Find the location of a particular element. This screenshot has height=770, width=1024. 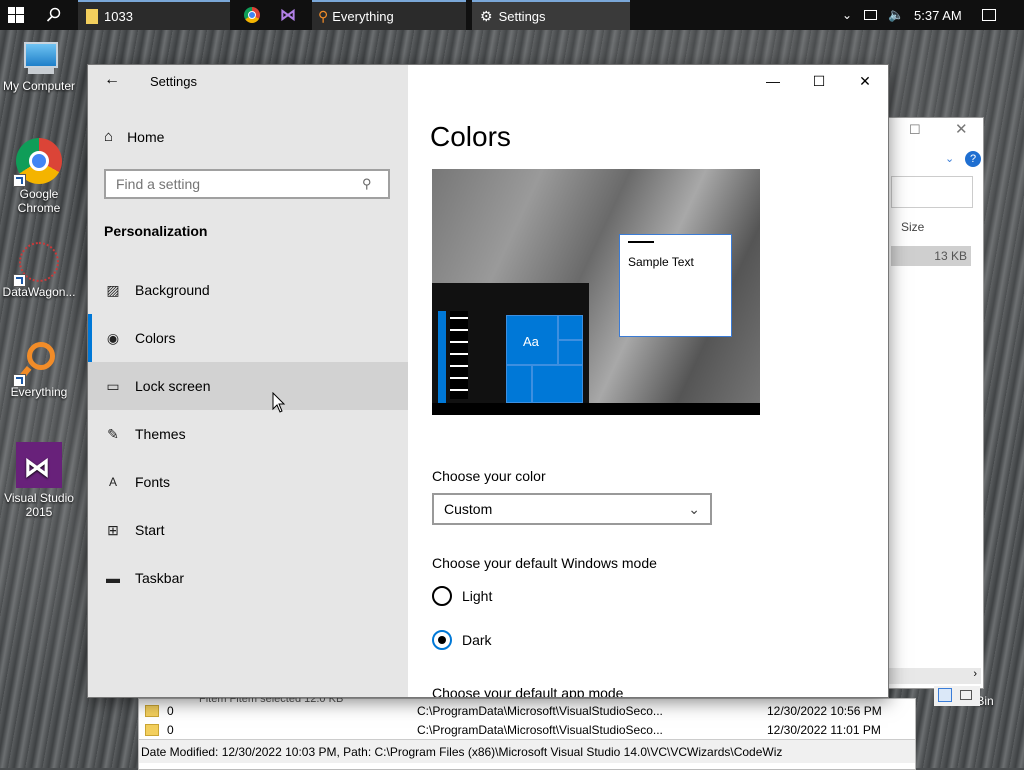

taskbar-item-explorer: 1033 is located at coordinates (154, 15).